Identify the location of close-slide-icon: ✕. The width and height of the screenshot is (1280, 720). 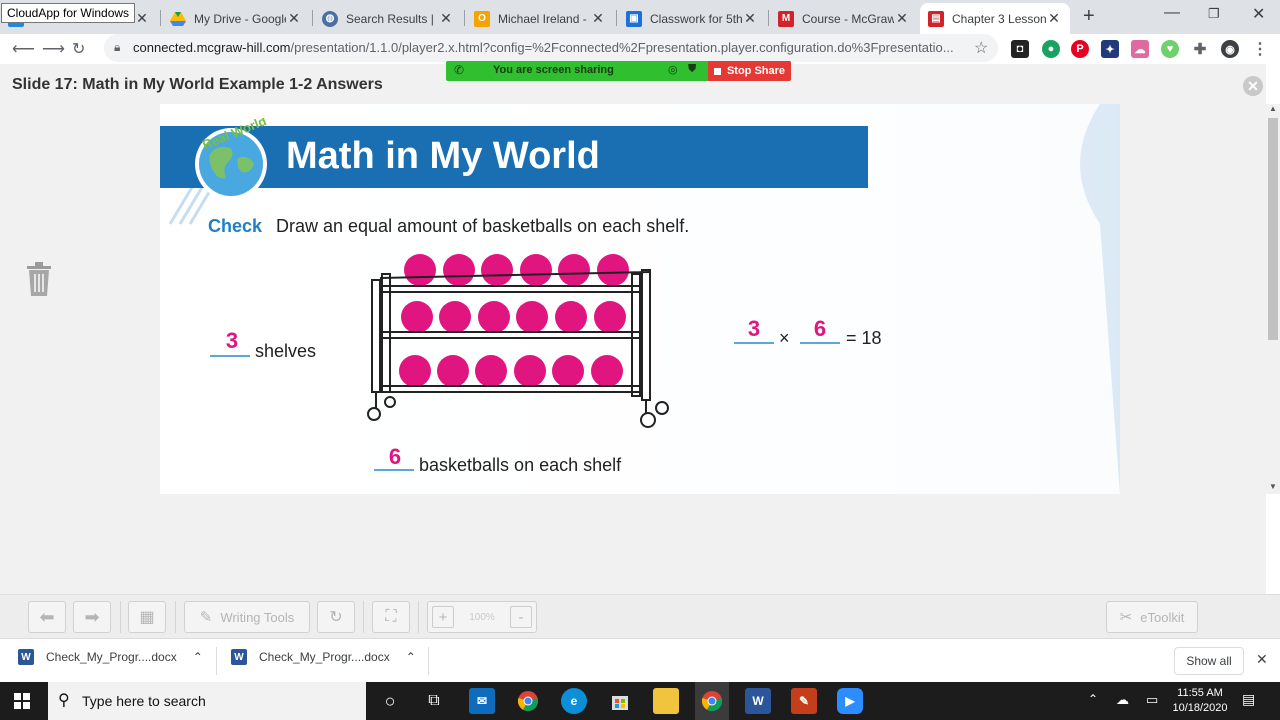
(1253, 86).